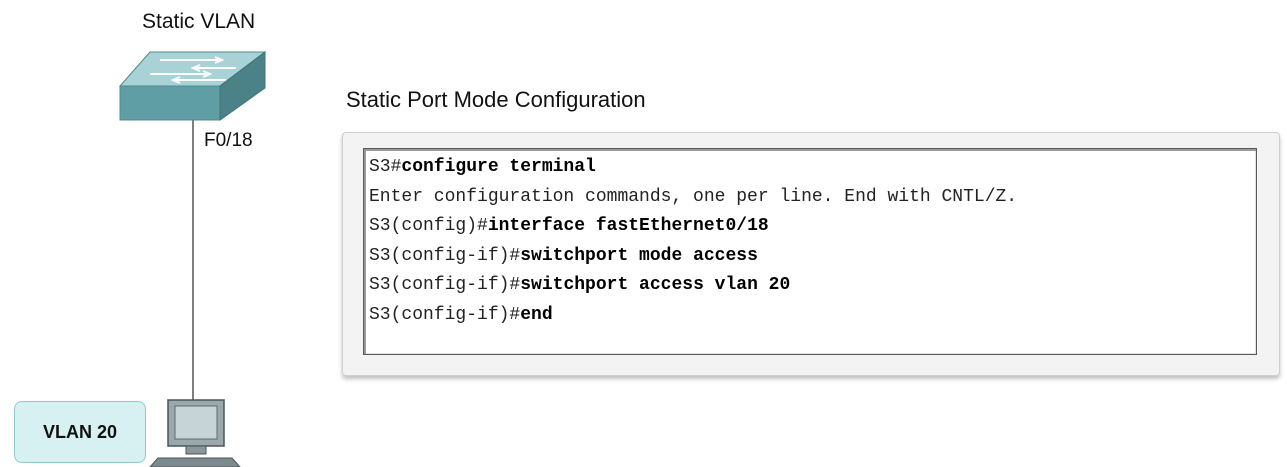 This screenshot has height=467, width=1287. I want to click on cli-line: S3(config-if)#end, so click(461, 314).